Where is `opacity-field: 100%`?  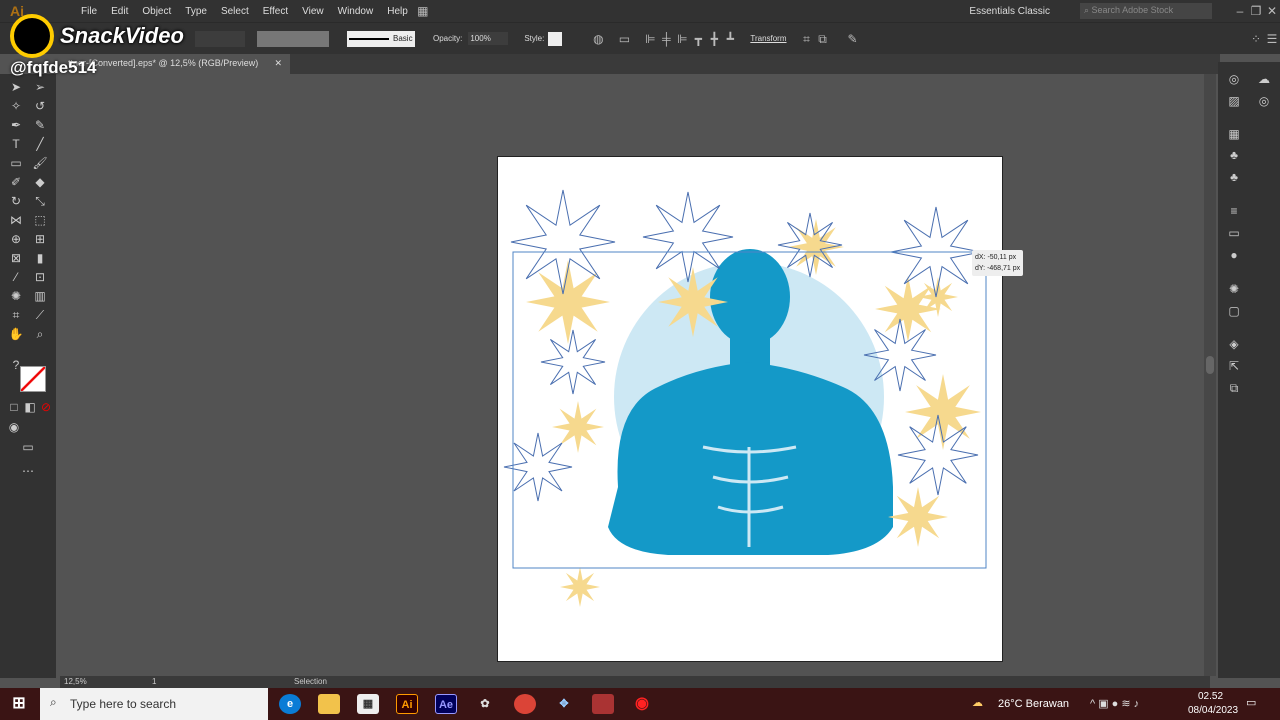 opacity-field: 100% is located at coordinates (488, 38).